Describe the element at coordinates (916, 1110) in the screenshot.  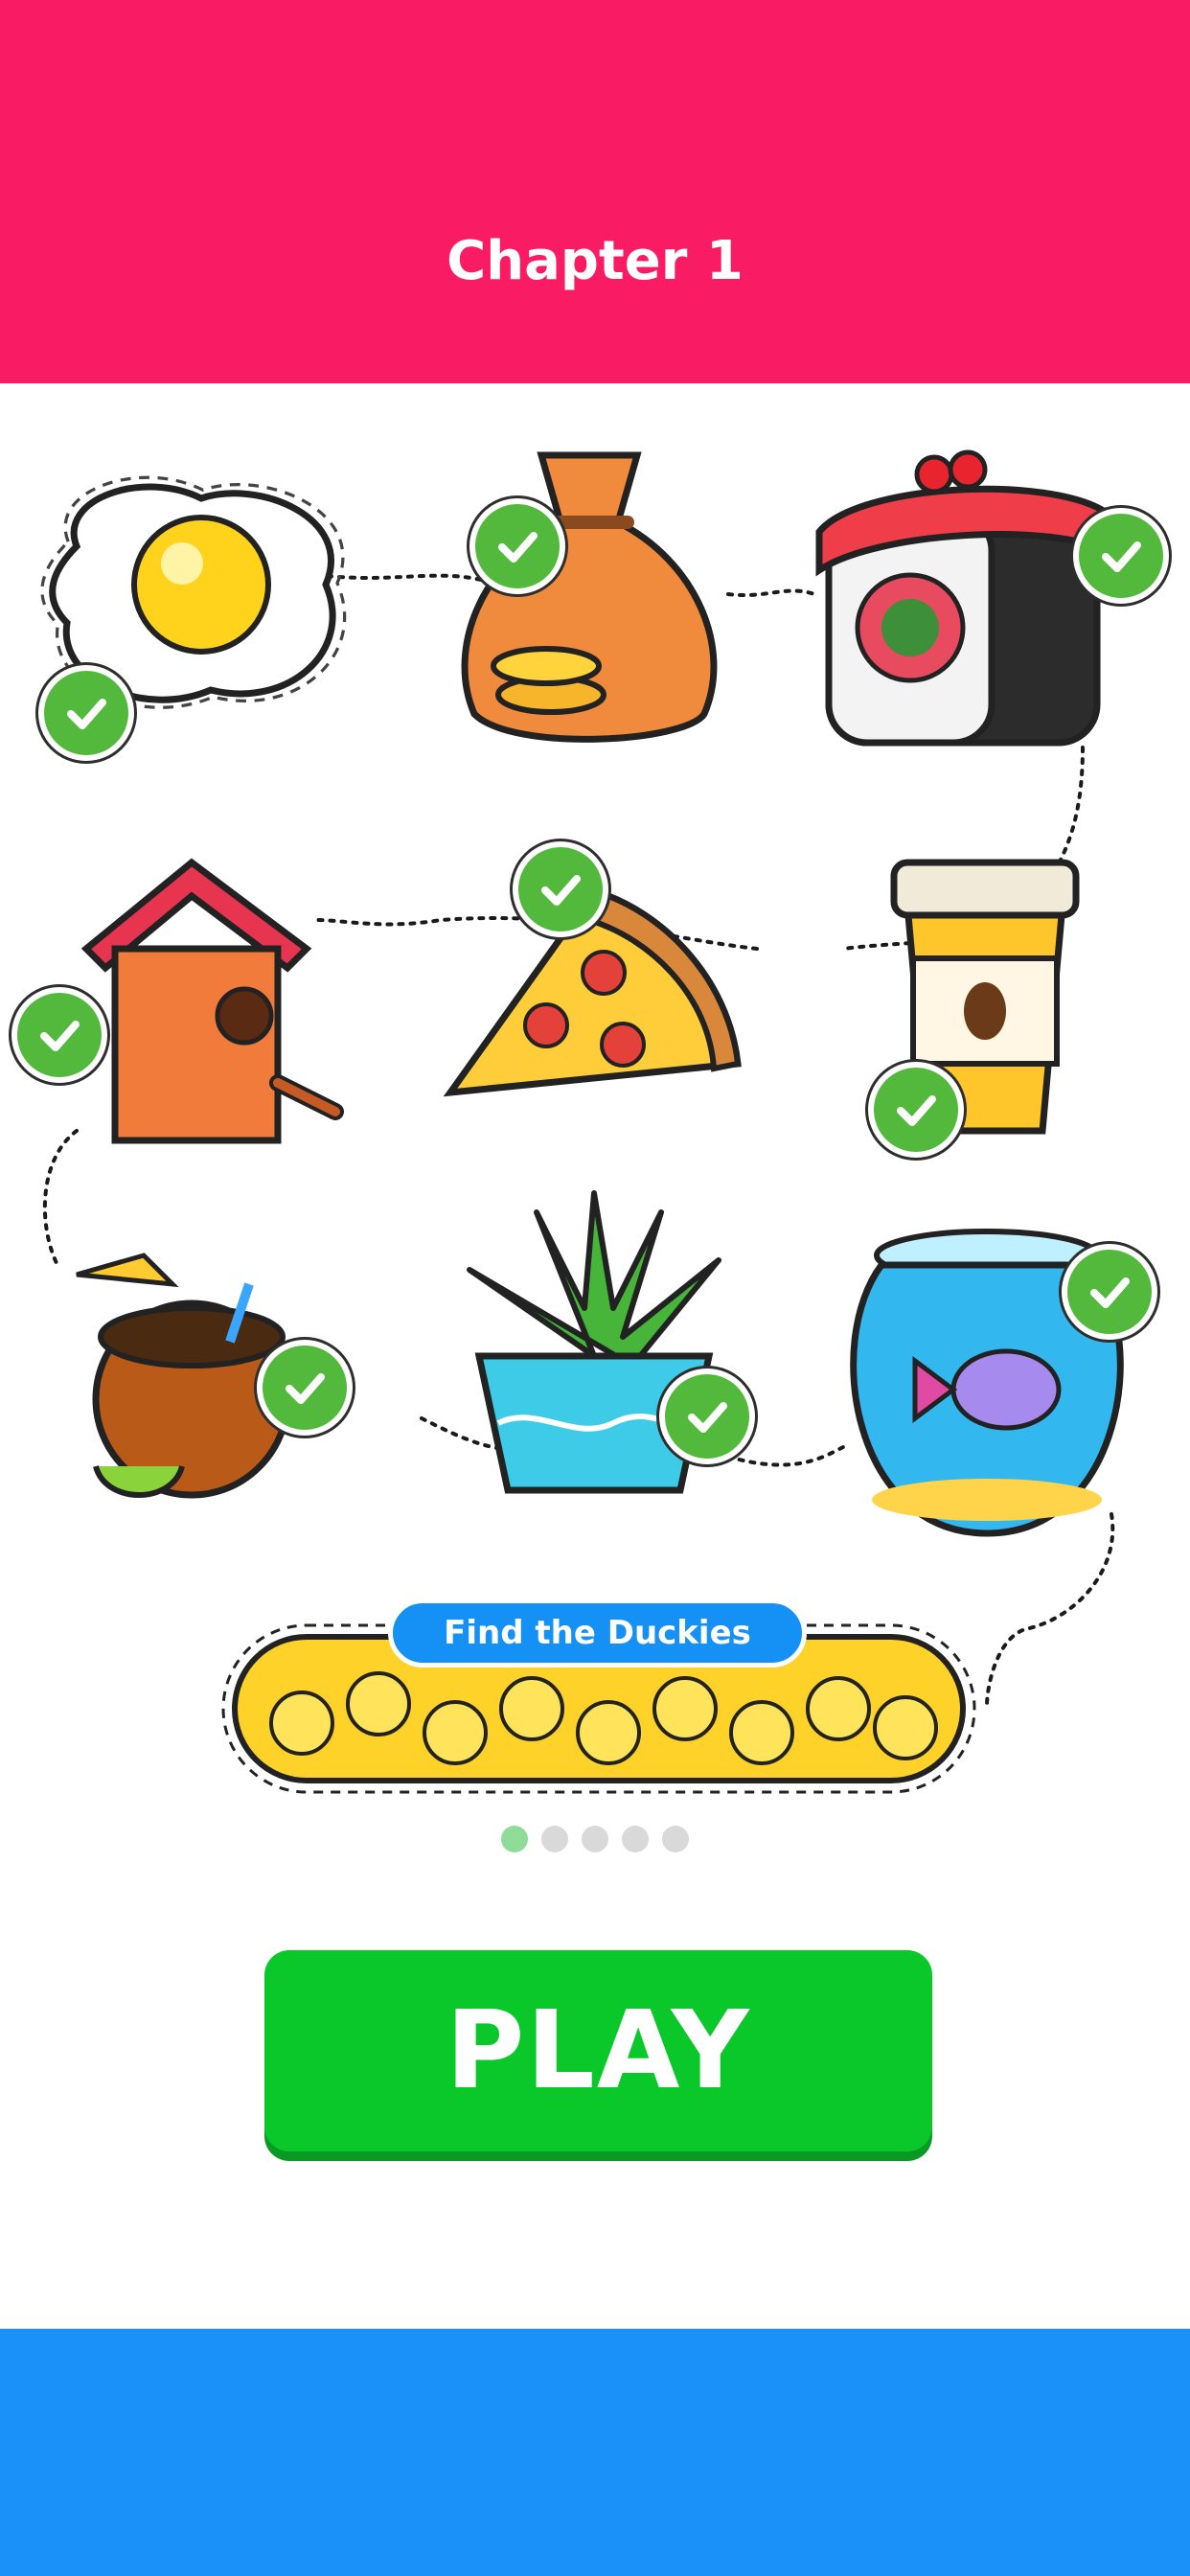
I see `level-coffee-cup-check-icon` at that location.